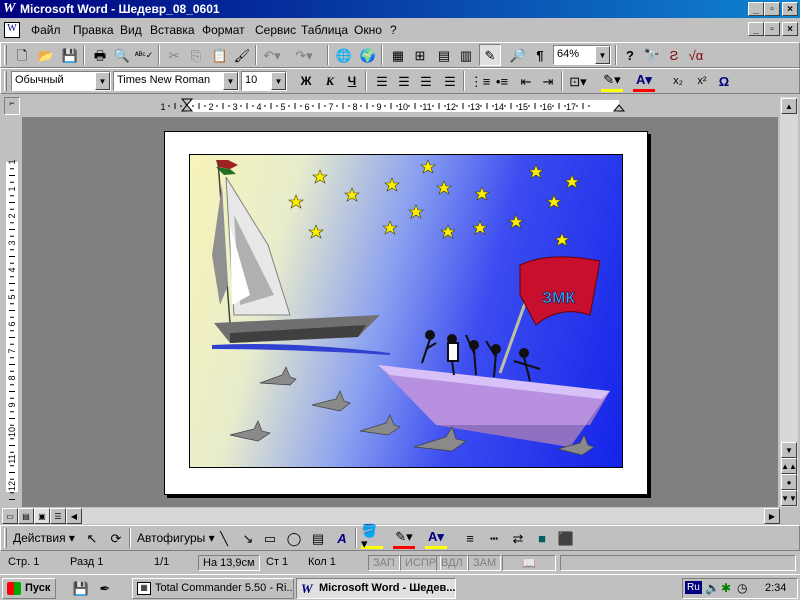 The height and width of the screenshot is (600, 800). What do you see at coordinates (122, 55) in the screenshot?
I see `print-preview-icon: 🔍` at bounding box center [122, 55].